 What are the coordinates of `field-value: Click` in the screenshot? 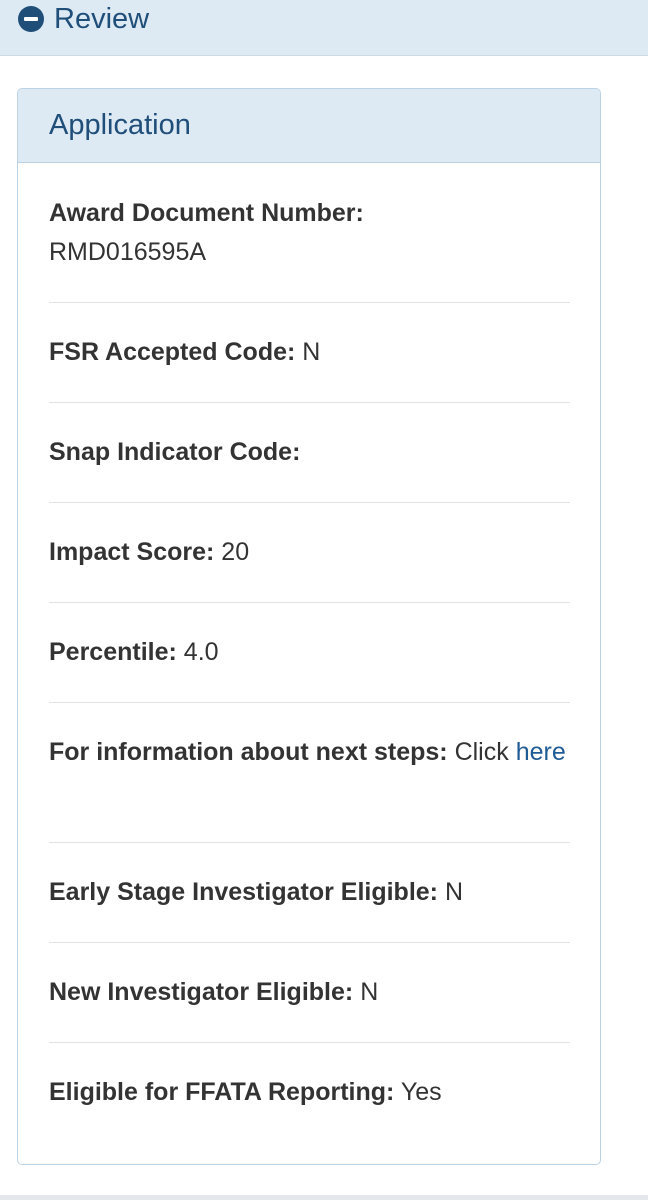 It's located at (481, 752).